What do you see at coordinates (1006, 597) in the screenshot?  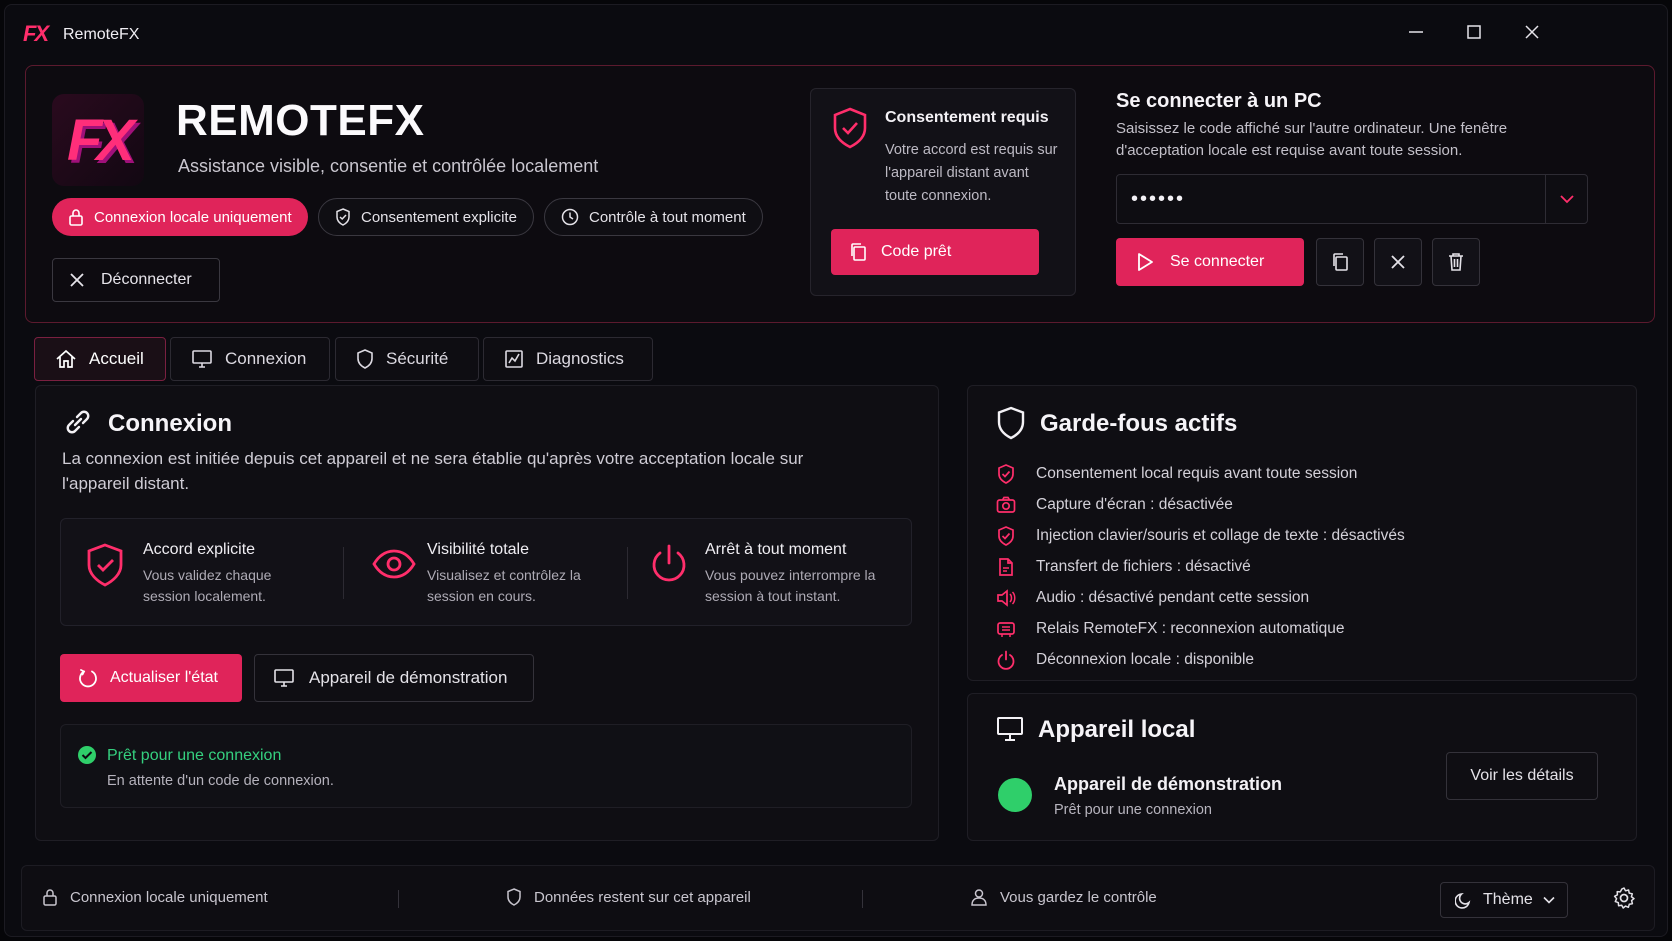 I see `speaker-icon` at bounding box center [1006, 597].